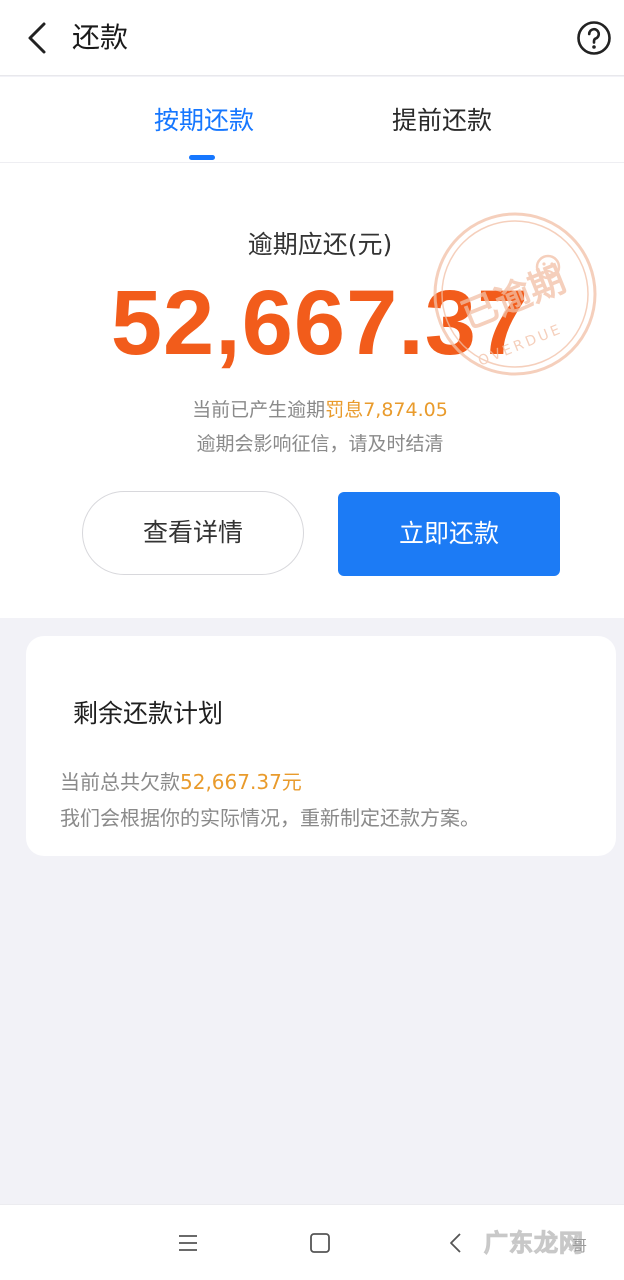 This screenshot has height=1280, width=624. Describe the element at coordinates (456, 1243) in the screenshot. I see `triangle-back-icon` at that location.